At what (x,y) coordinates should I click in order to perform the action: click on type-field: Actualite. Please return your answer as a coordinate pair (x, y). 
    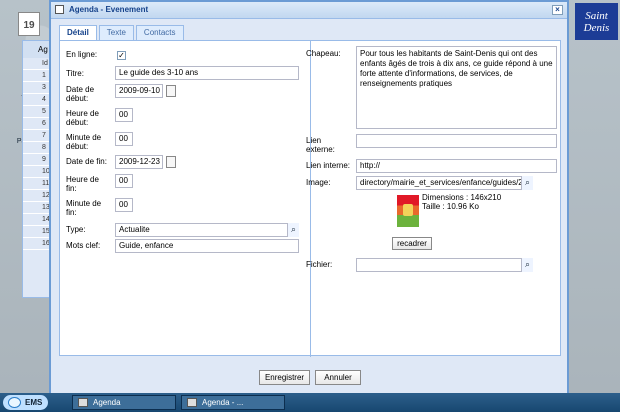
    Looking at the image, I should click on (207, 230).